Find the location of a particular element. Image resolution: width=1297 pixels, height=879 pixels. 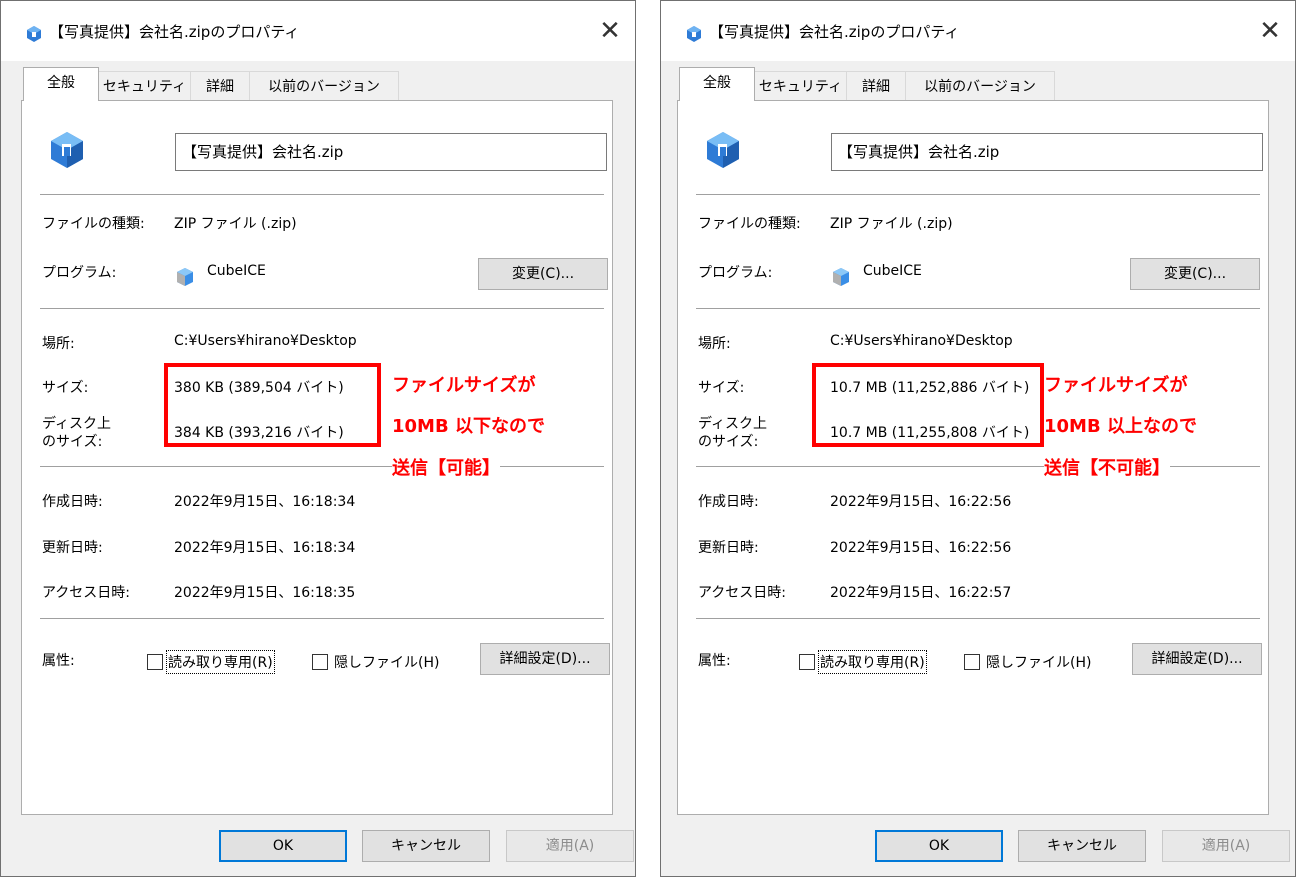

modified-value: 2022年9月15日、16:22:56 is located at coordinates (921, 548).